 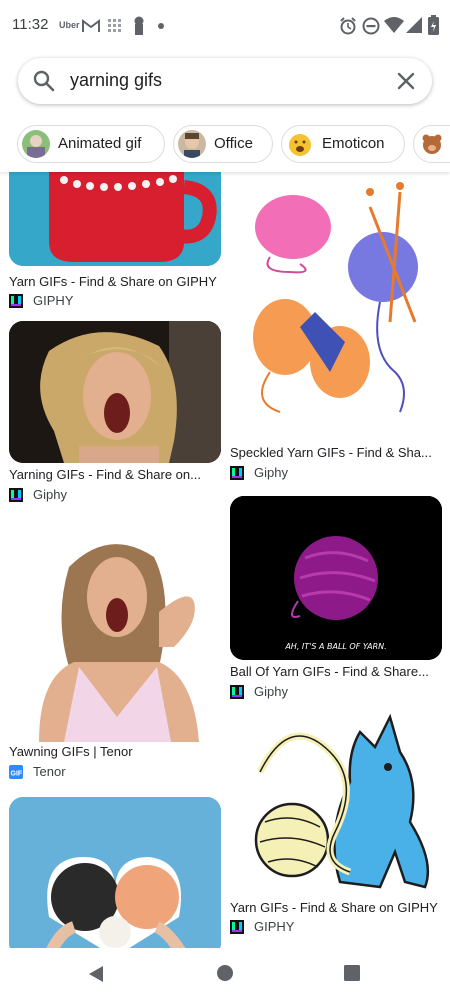 What do you see at coordinates (233, 143) in the screenshot?
I see `chip-label: Office` at bounding box center [233, 143].